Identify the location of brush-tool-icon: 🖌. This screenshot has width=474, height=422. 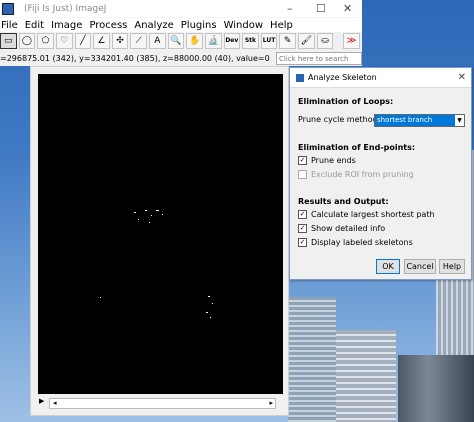
(306, 40).